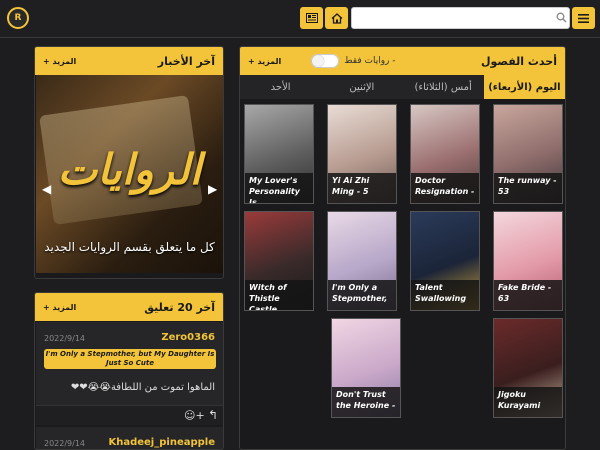 The width and height of the screenshot is (600, 450). What do you see at coordinates (129, 61) in the screenshot?
I see `latest-news-header: آخر الأخبار + المزيد` at bounding box center [129, 61].